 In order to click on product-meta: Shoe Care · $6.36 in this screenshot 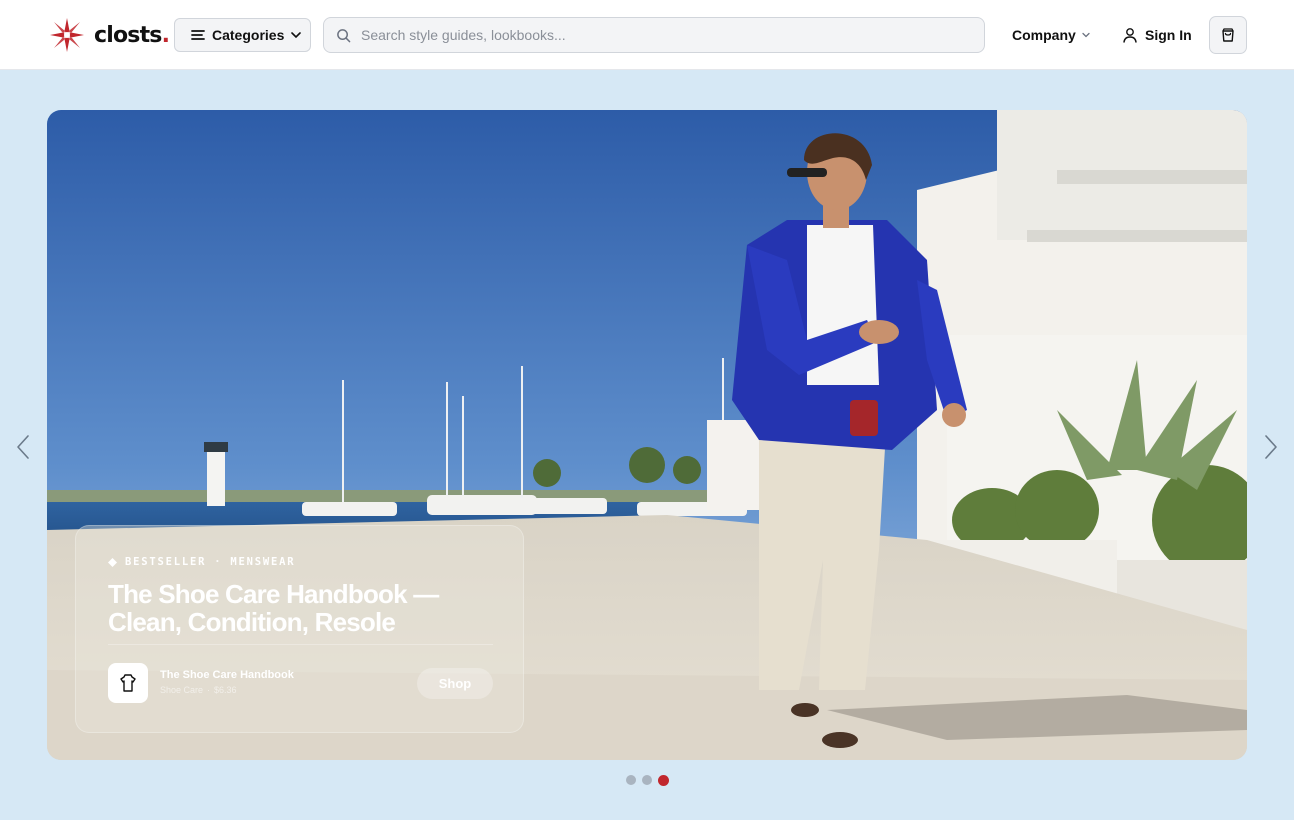, I will do `click(198, 690)`.